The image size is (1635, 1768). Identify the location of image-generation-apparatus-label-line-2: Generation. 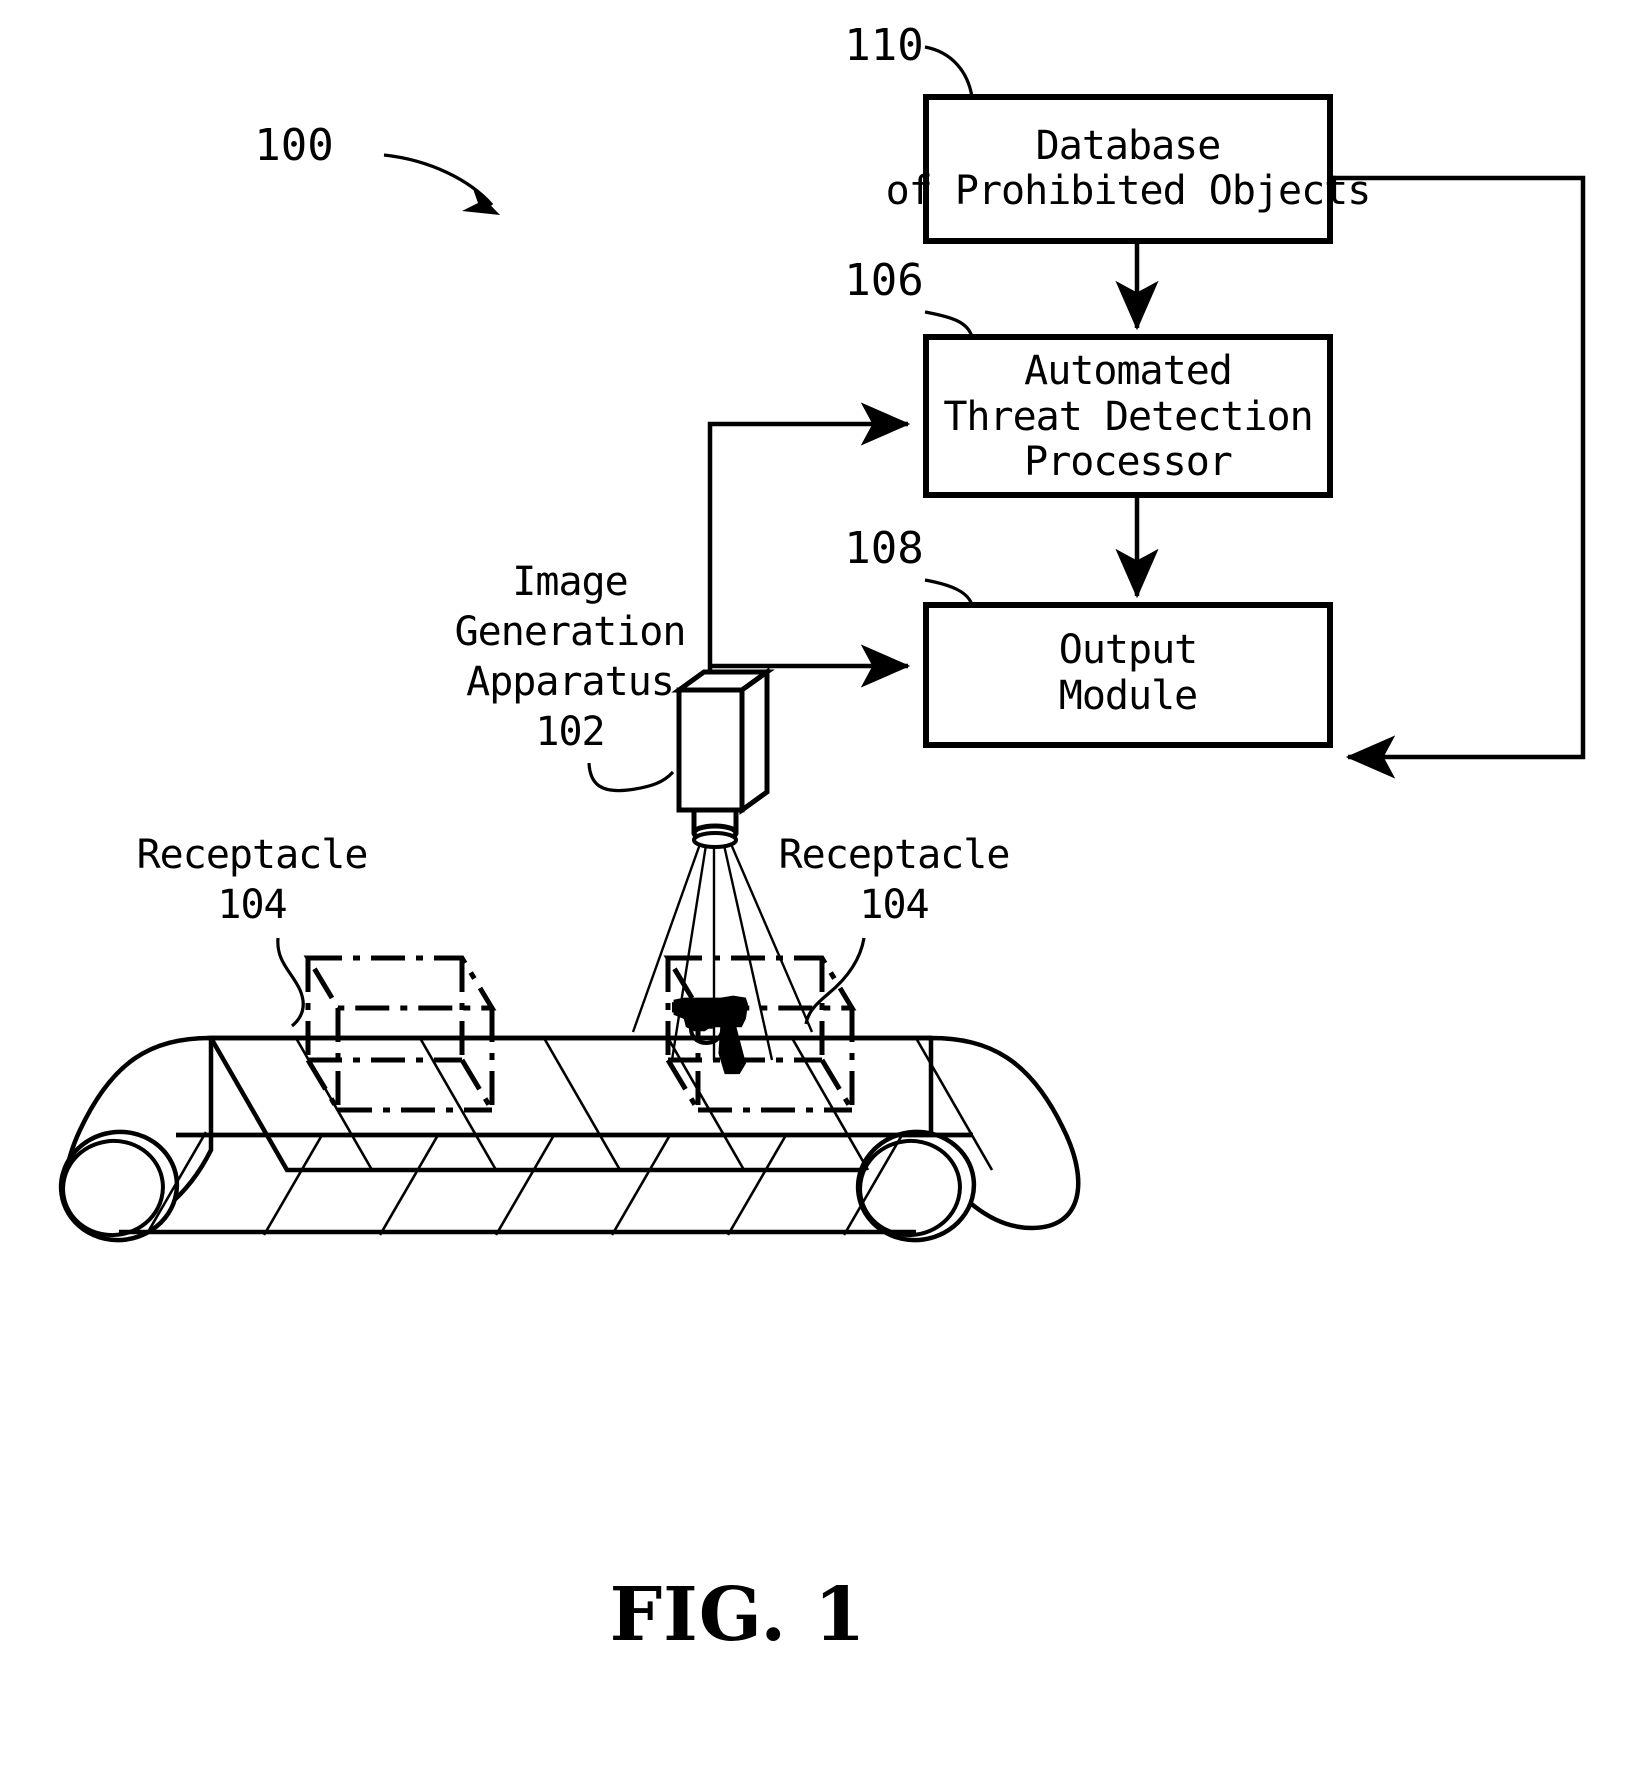
(570, 632).